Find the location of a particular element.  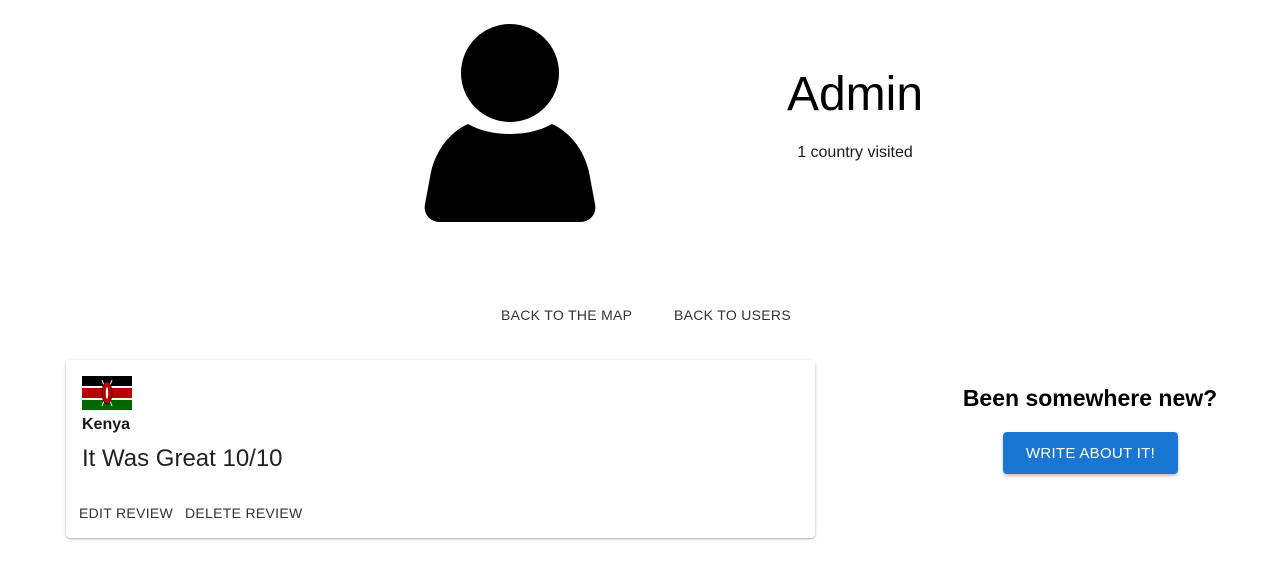

countries-visited-count: 1 country visited is located at coordinates (855, 152).